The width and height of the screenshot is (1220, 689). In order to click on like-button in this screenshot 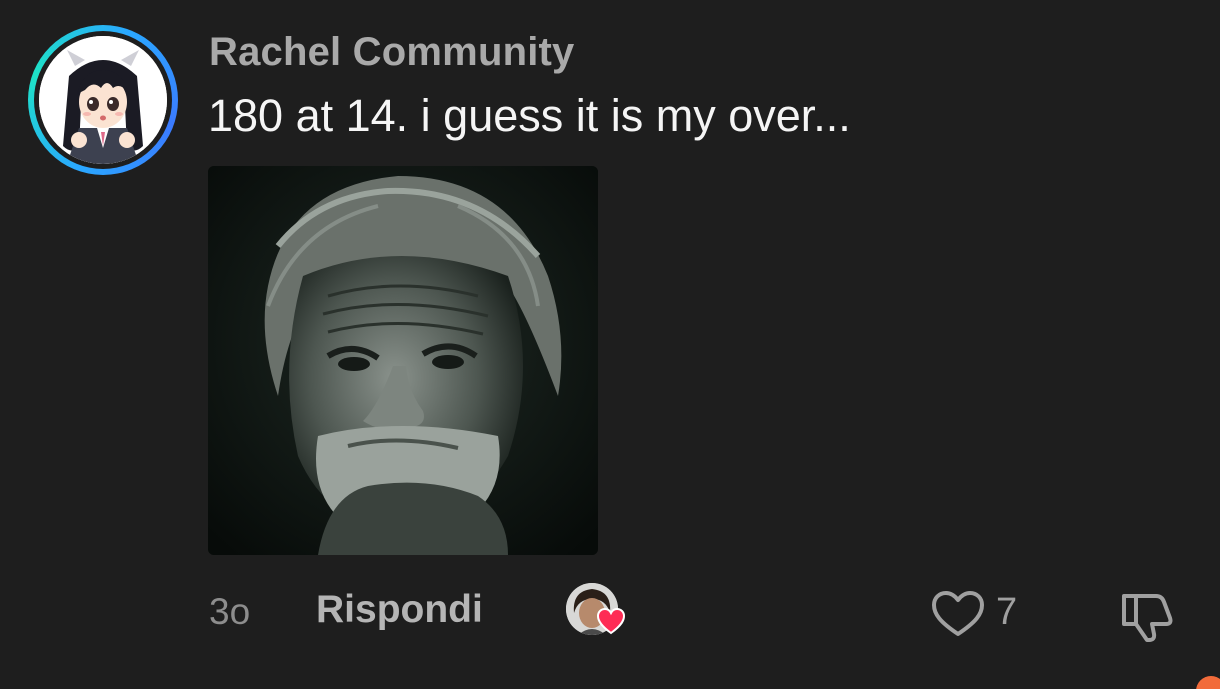, I will do `click(958, 614)`.